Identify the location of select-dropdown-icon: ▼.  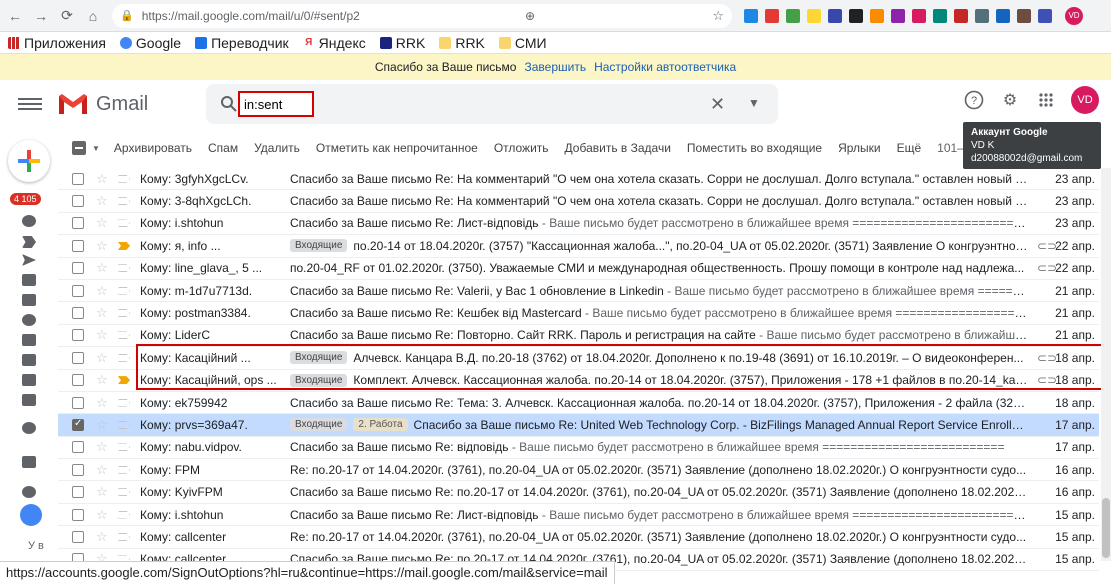
(96, 148).